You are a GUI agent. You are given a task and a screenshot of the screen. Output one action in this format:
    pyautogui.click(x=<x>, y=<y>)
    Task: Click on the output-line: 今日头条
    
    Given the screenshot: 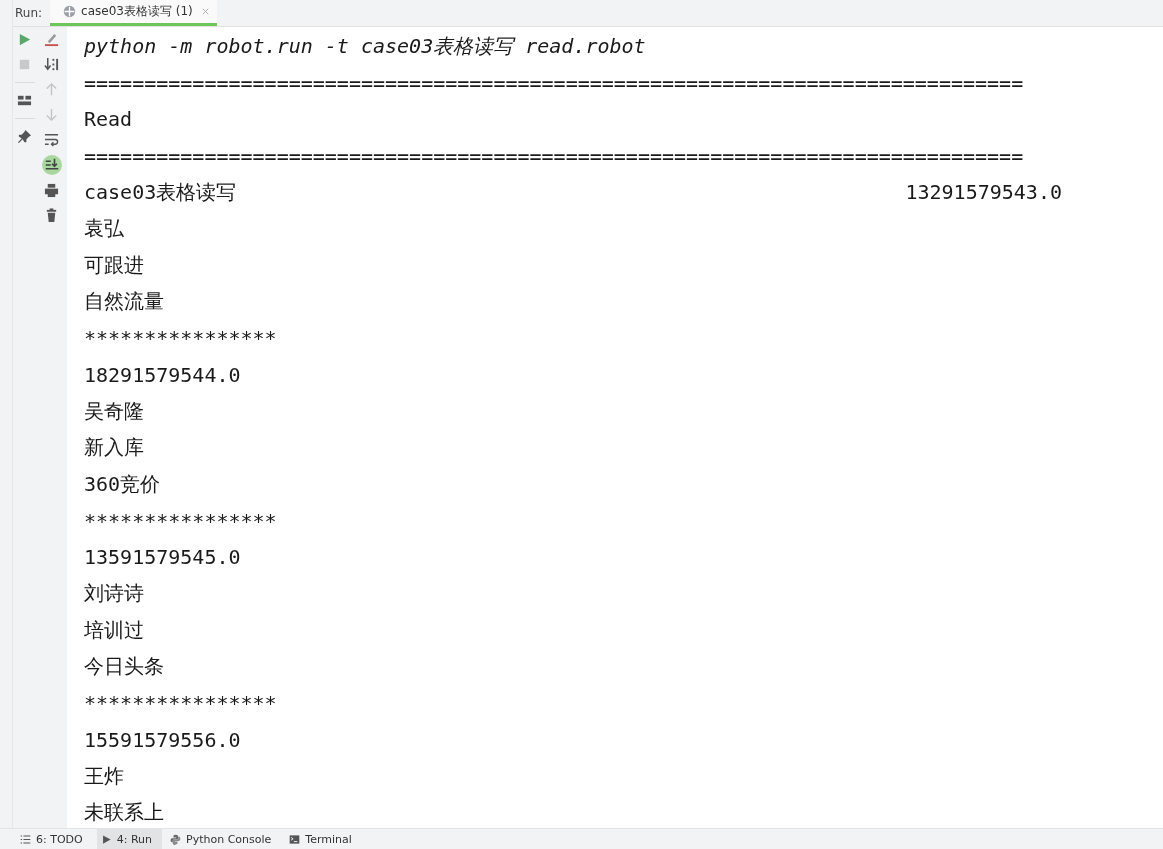 What is the action you would take?
    pyautogui.click(x=124, y=667)
    